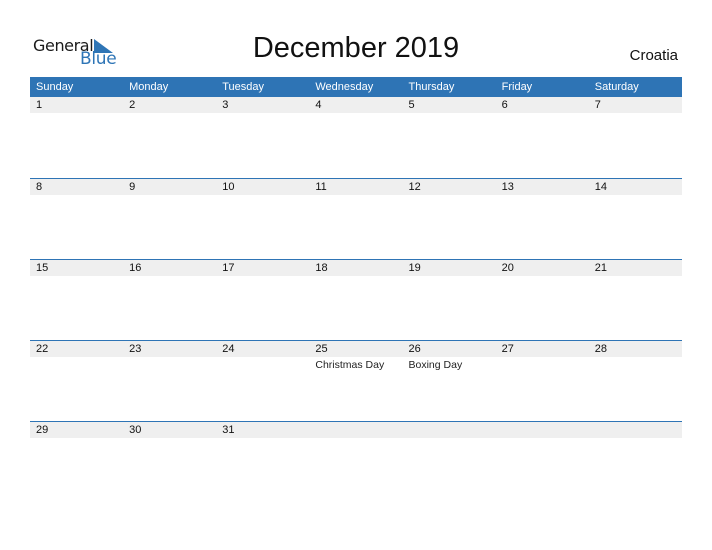  What do you see at coordinates (542, 187) in the screenshot?
I see `day-cell: 13` at bounding box center [542, 187].